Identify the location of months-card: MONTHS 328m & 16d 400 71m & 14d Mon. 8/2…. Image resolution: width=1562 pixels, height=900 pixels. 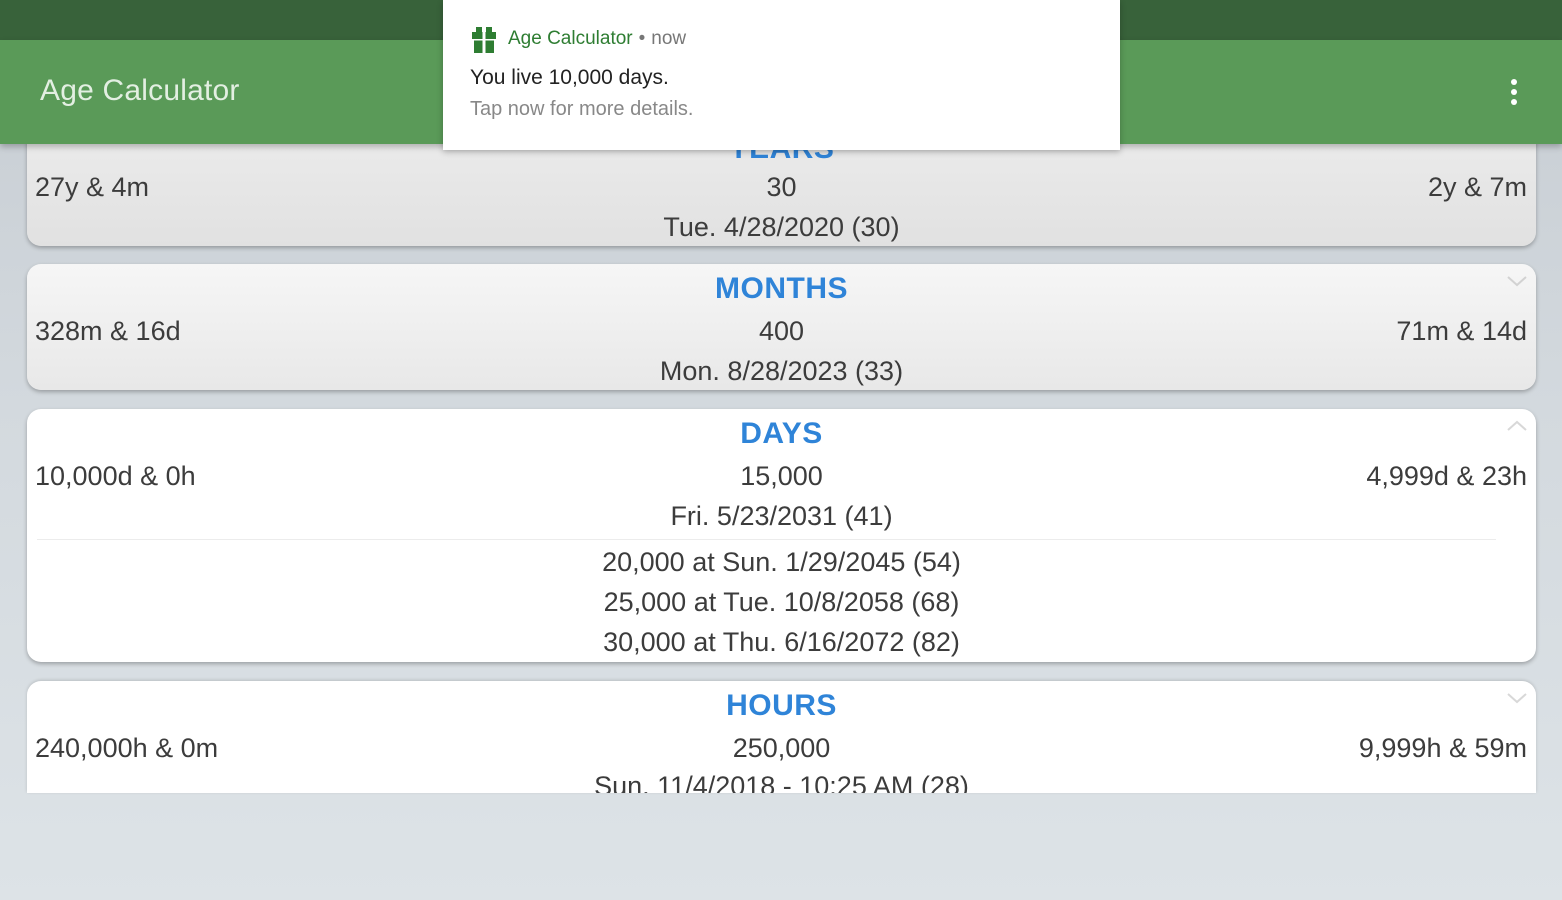
(781, 327).